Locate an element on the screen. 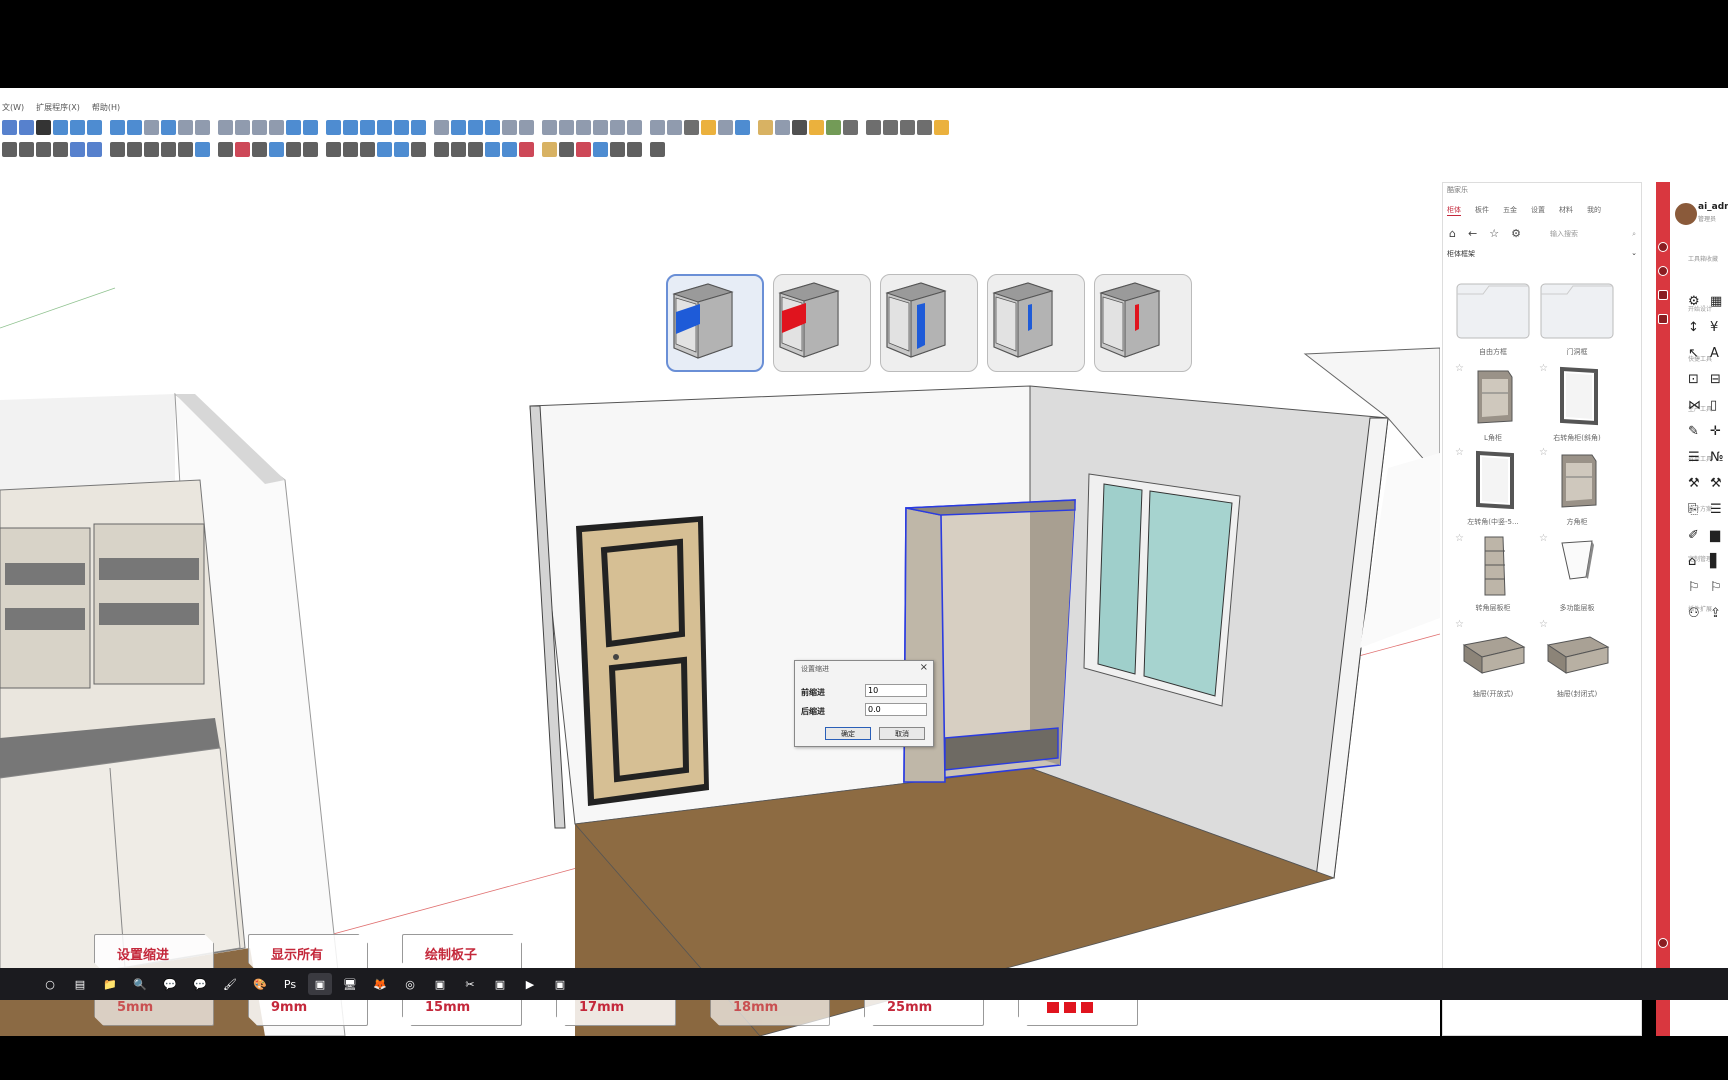 This screenshot has height=1080, width=1728. menu-item-extensions: 扩展程序(X) is located at coordinates (58, 109).